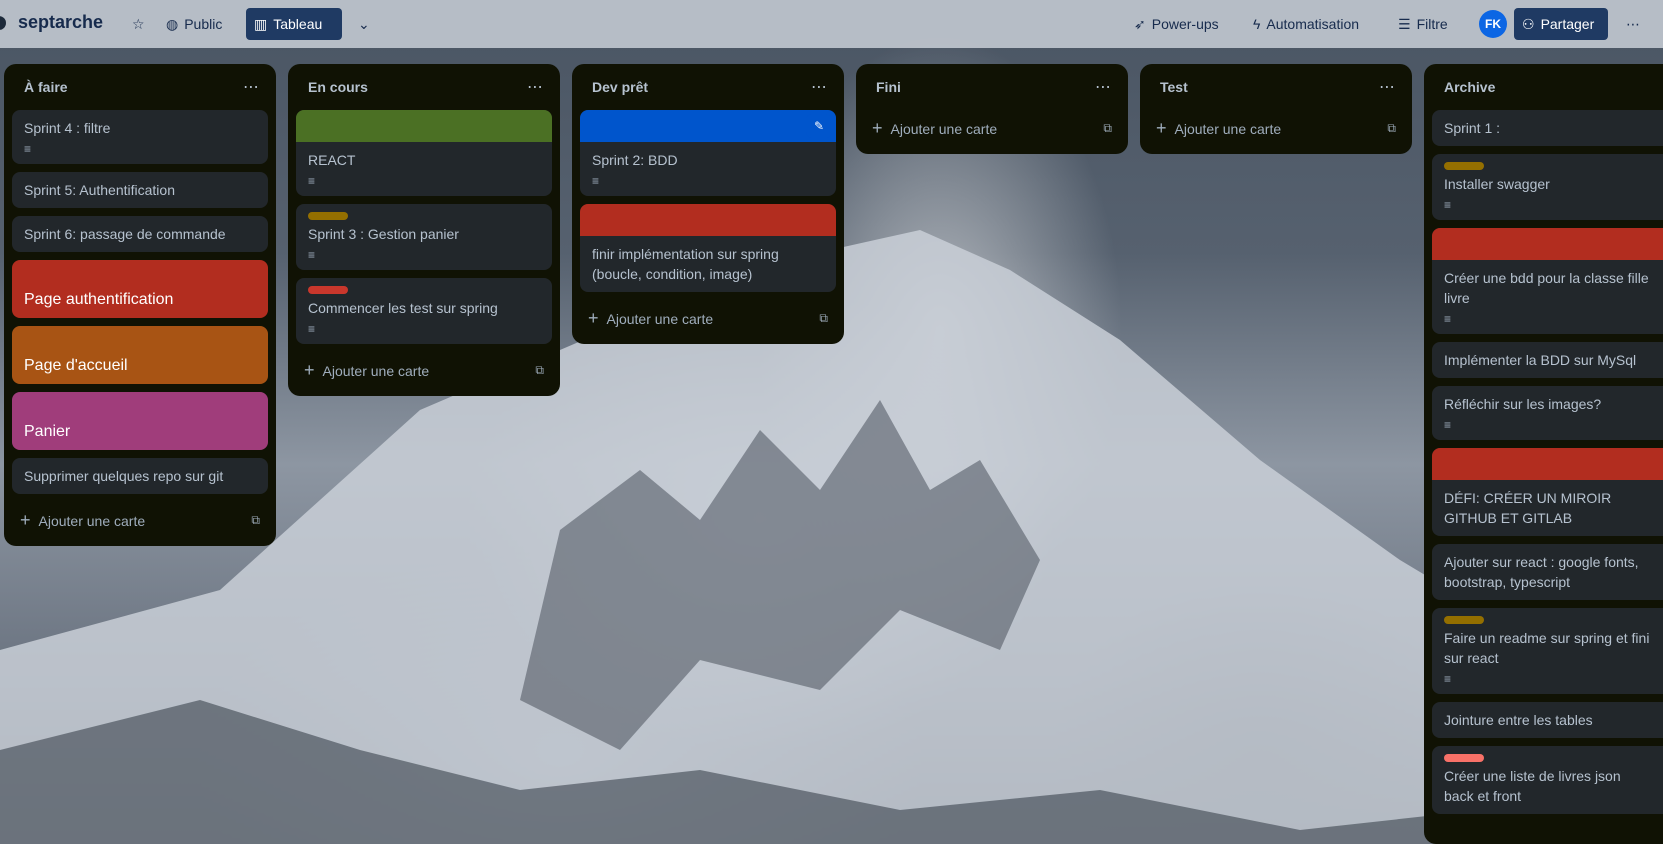  What do you see at coordinates (888, 87) in the screenshot?
I see `list-title: Fini` at bounding box center [888, 87].